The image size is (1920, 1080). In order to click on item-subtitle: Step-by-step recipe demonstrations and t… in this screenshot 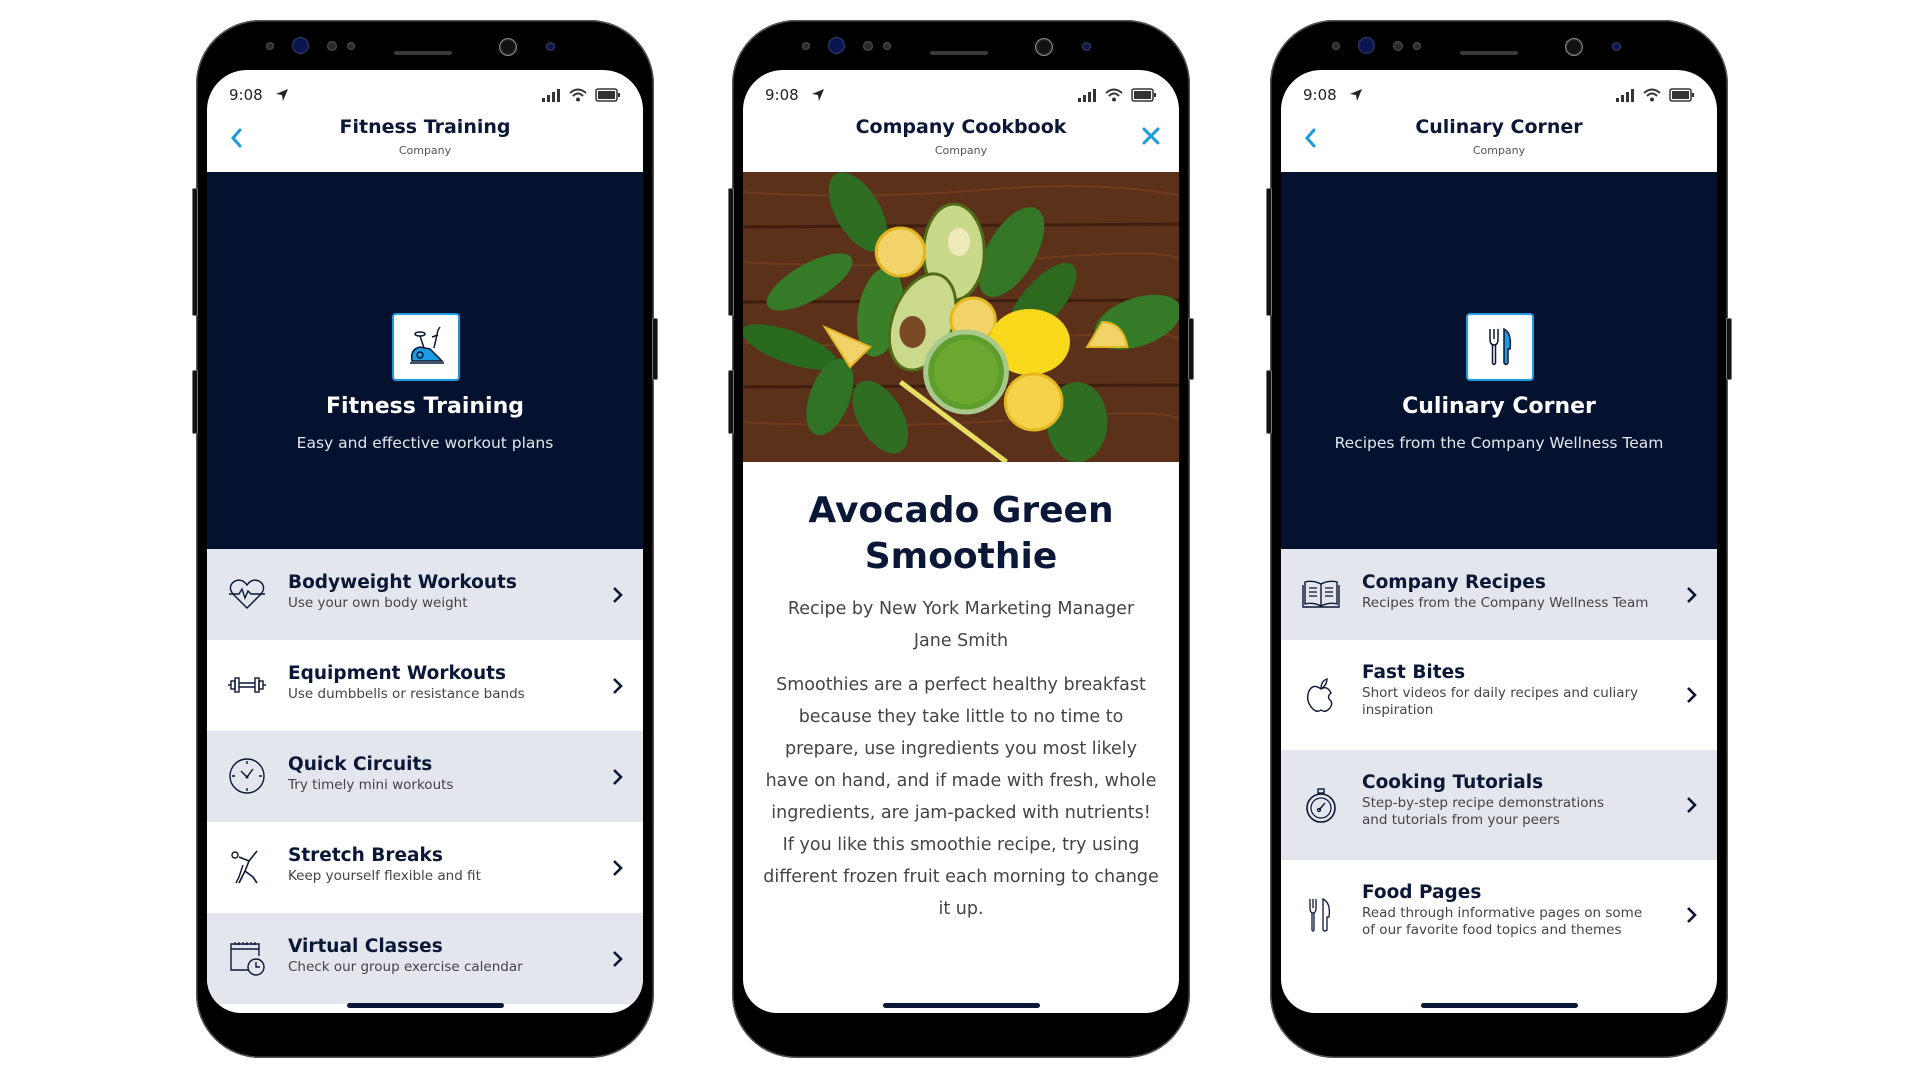, I will do `click(1483, 811)`.